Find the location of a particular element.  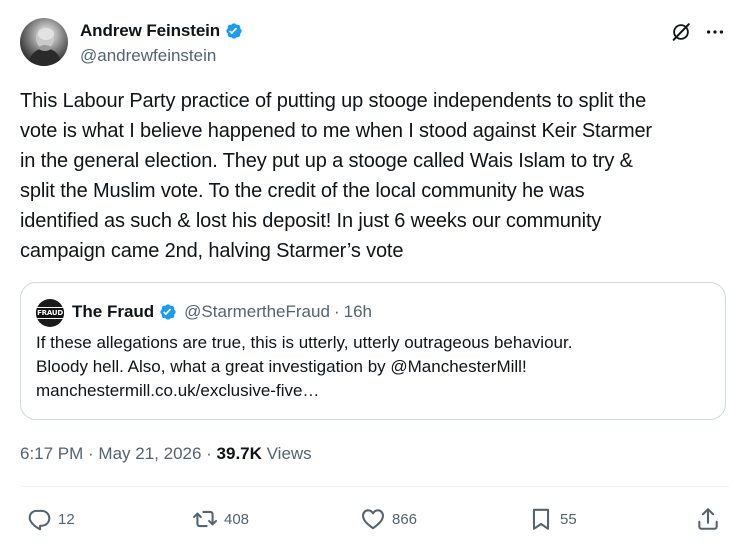

author-name-text: Andrew Feinstein is located at coordinates (150, 30).